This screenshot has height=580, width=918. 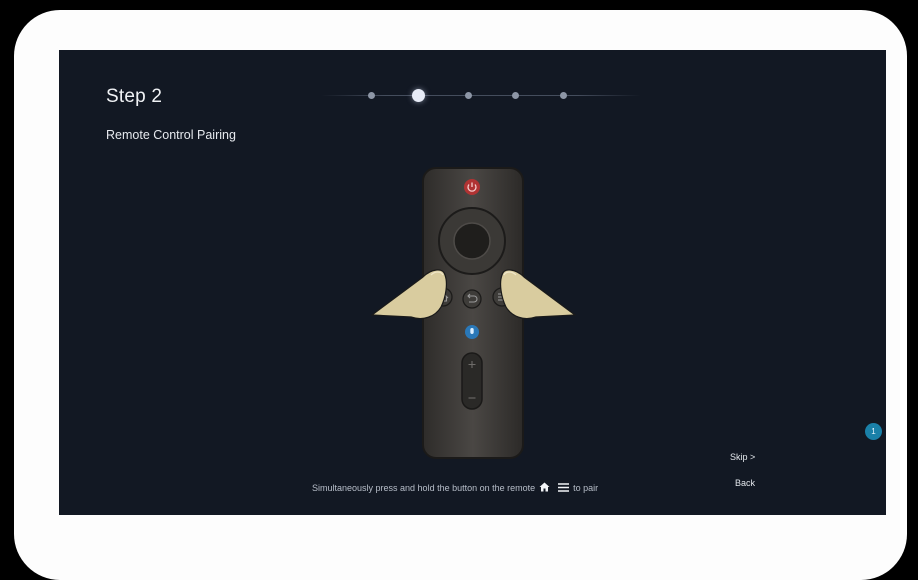 What do you see at coordinates (472, 299) in the screenshot?
I see `back-button-icon` at bounding box center [472, 299].